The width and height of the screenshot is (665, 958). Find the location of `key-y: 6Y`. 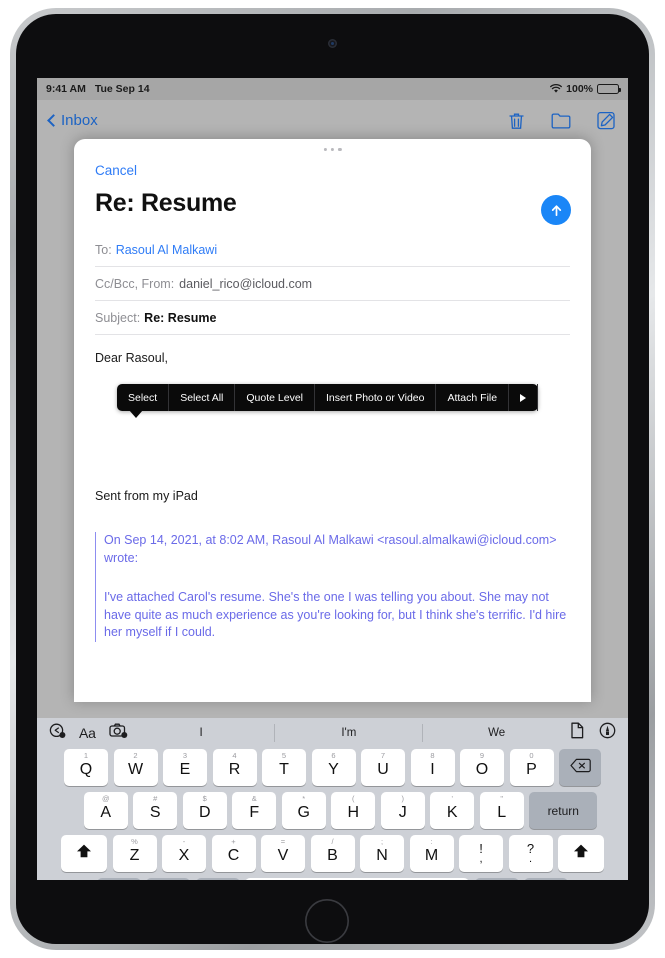

key-y: 6Y is located at coordinates (333, 767).